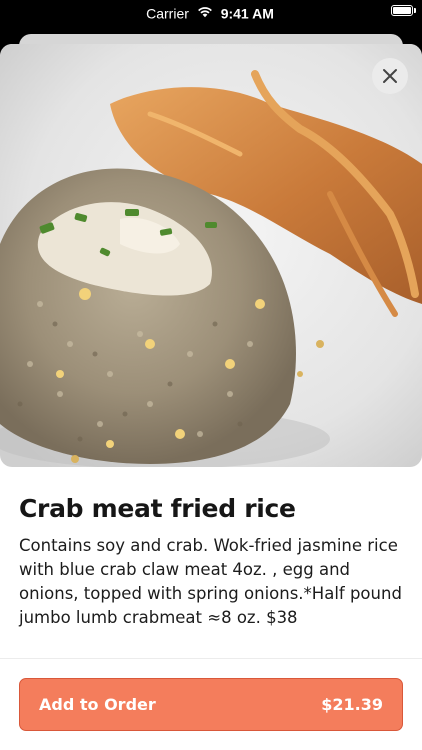 The height and width of the screenshot is (750, 422). Describe the element at coordinates (157, 508) in the screenshot. I see `item-title: Crab meat fried rice` at that location.